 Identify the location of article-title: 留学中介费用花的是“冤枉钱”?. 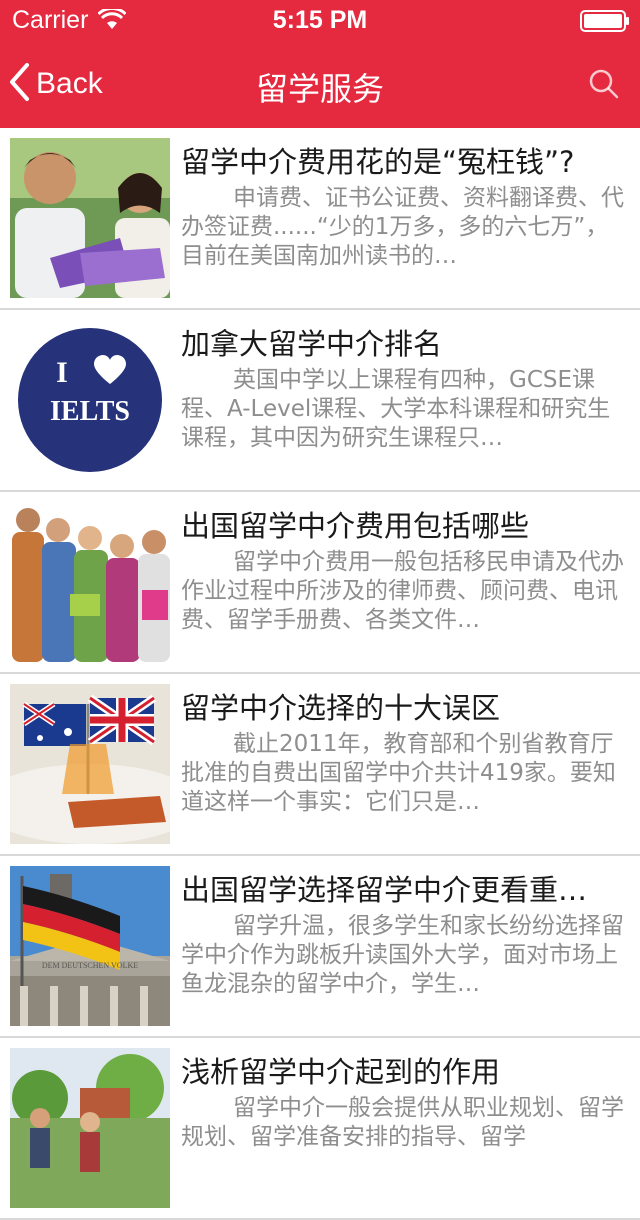
(378, 162).